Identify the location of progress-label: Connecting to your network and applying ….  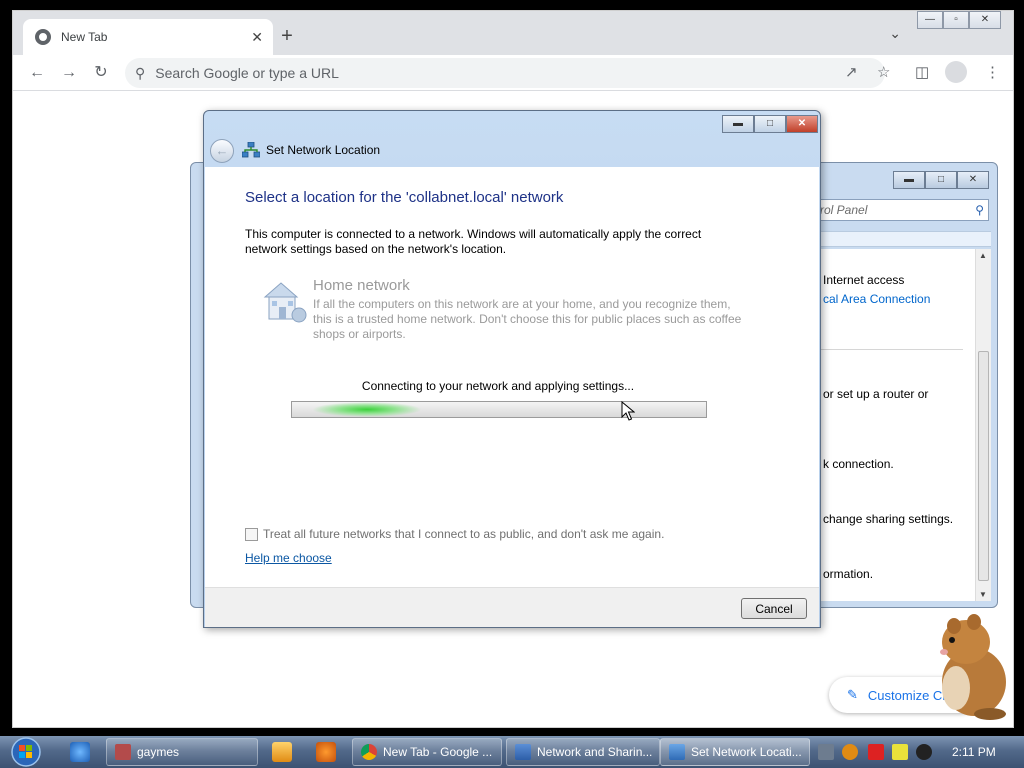
(498, 386).